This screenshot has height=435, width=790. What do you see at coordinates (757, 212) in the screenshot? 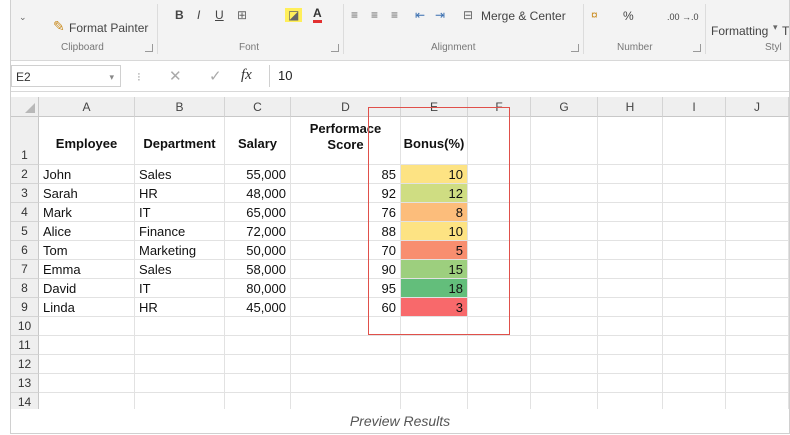
I see `cell-j4` at bounding box center [757, 212].